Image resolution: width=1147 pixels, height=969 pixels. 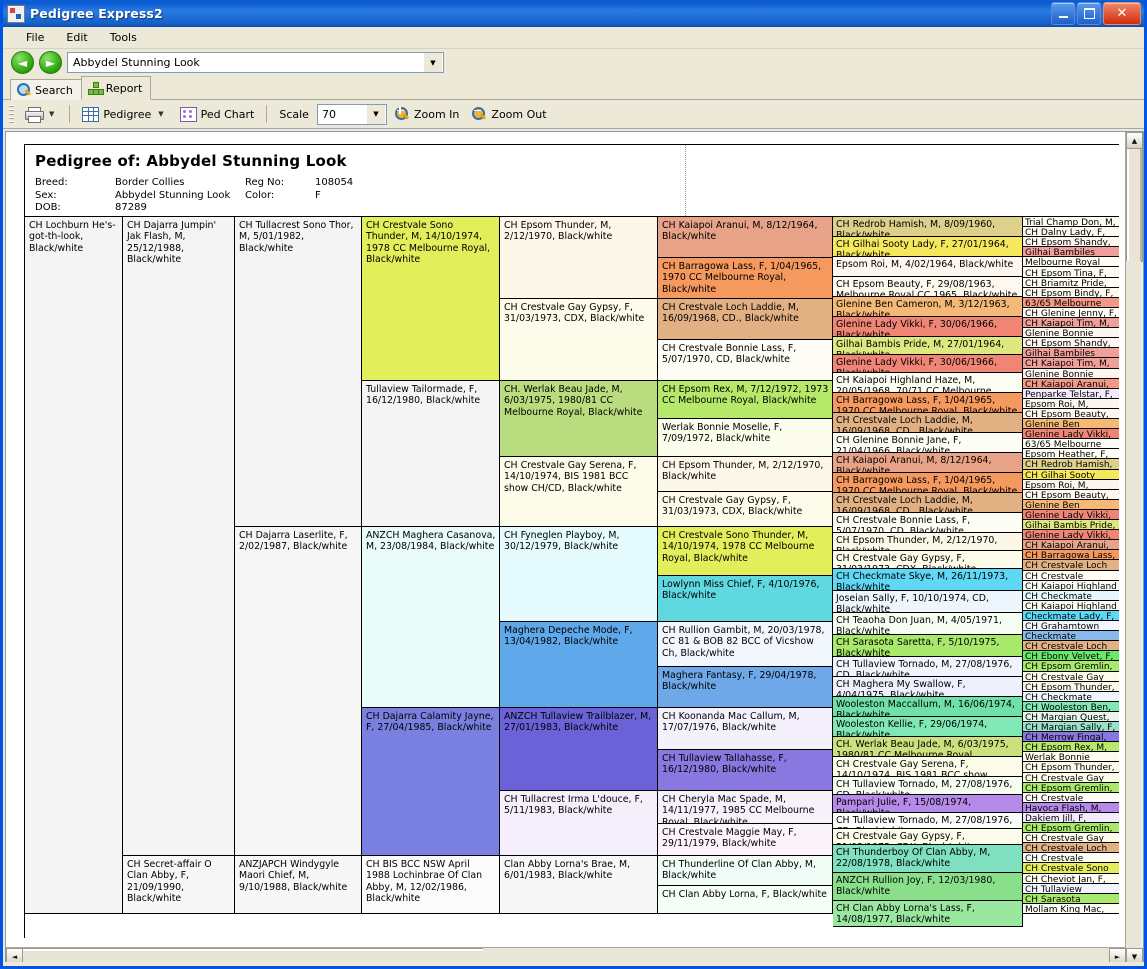 I want to click on vertical-scroll-thumb, so click(x=1134, y=205).